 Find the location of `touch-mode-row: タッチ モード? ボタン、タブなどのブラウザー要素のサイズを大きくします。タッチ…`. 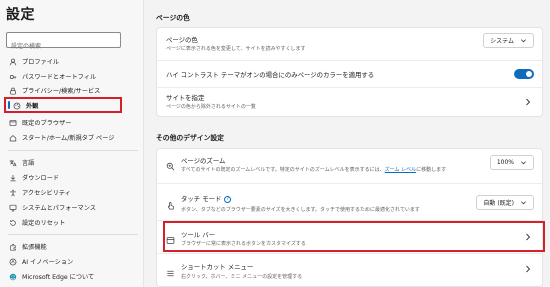

touch-mode-row: タッチ モード? ボタン、タブなどのブラウザー要素のサイズを大きくします。タッチ… is located at coordinates (349, 202).